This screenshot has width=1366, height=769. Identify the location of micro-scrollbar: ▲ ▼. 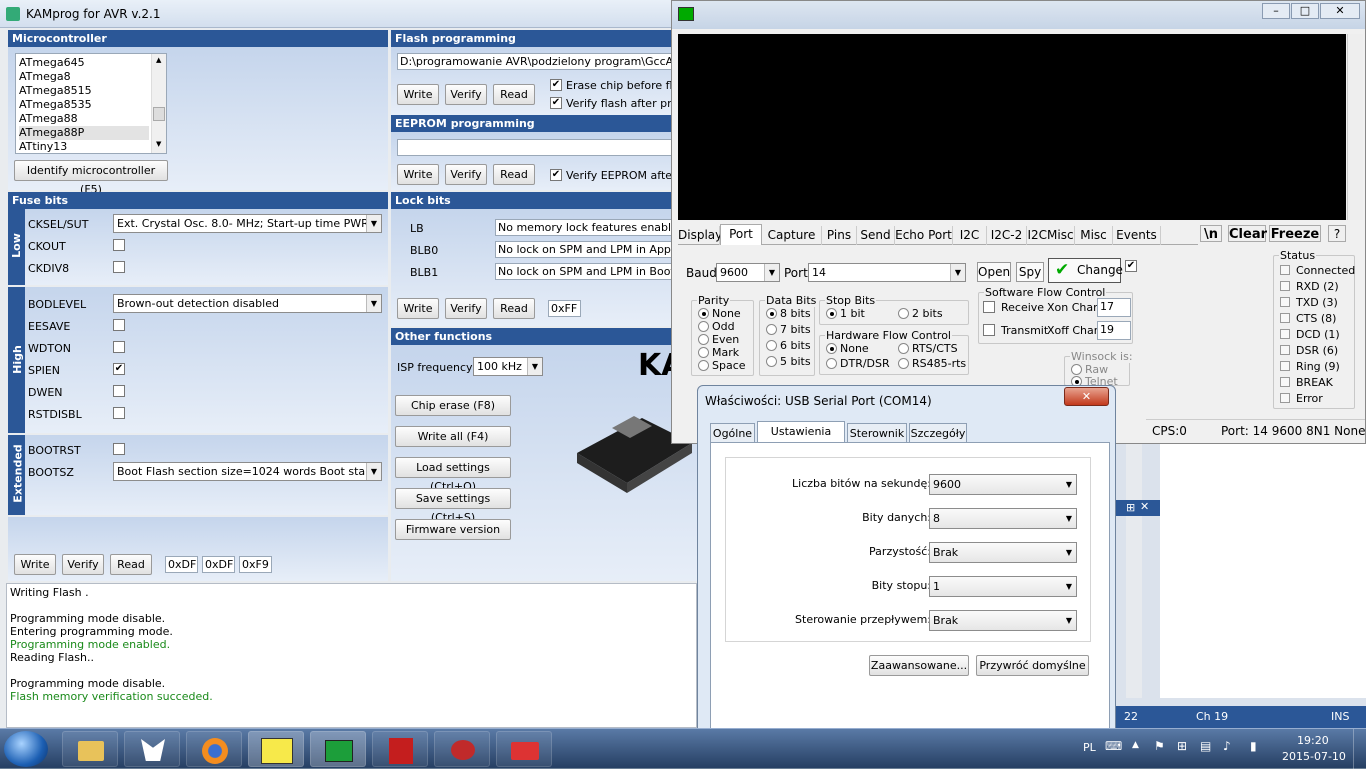
(158, 103).